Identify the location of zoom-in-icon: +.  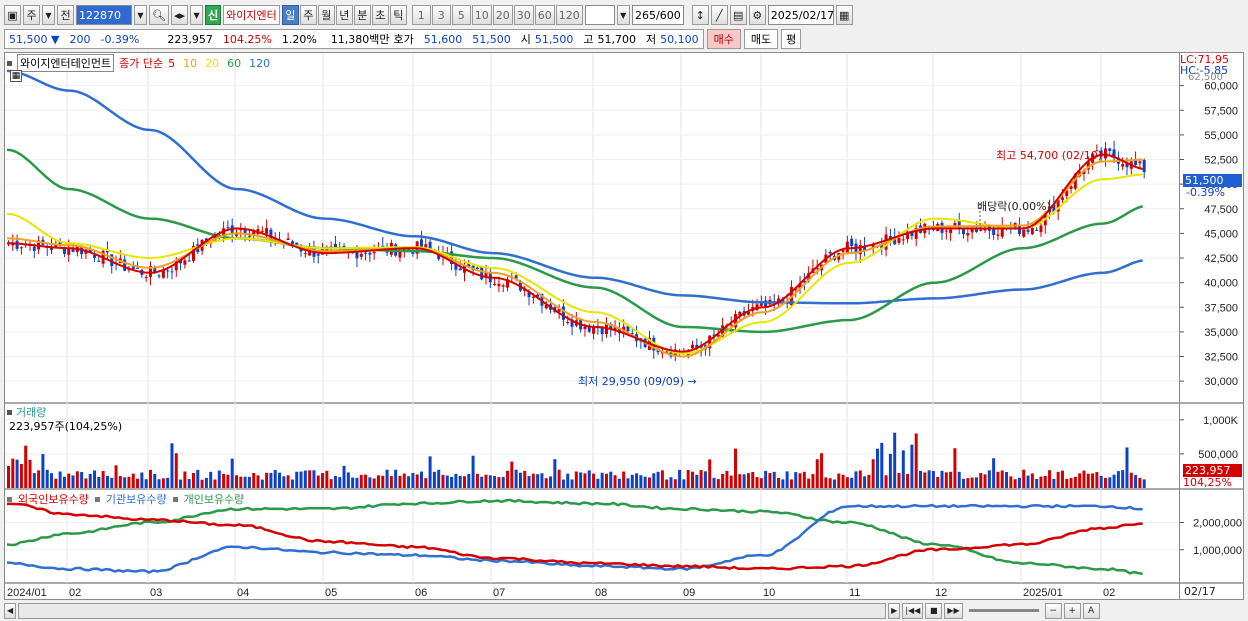
(1072, 610).